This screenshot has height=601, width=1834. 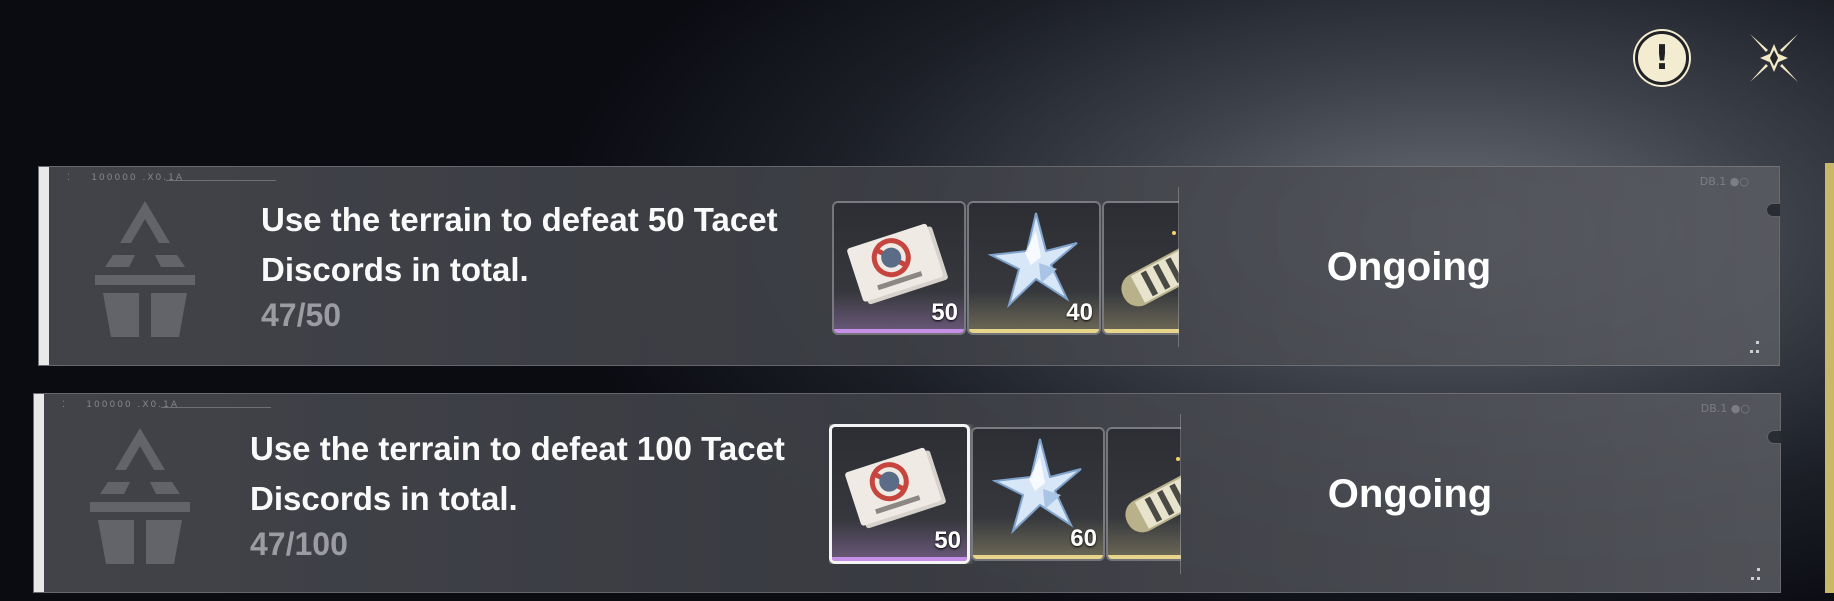 What do you see at coordinates (1829, 378) in the screenshot?
I see `scroll-rail` at bounding box center [1829, 378].